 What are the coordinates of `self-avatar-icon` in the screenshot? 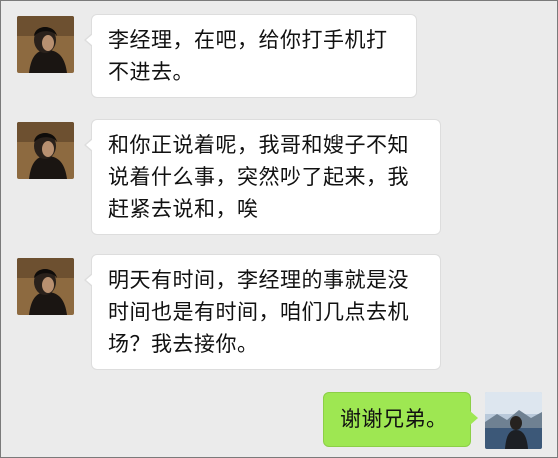 It's located at (513, 420).